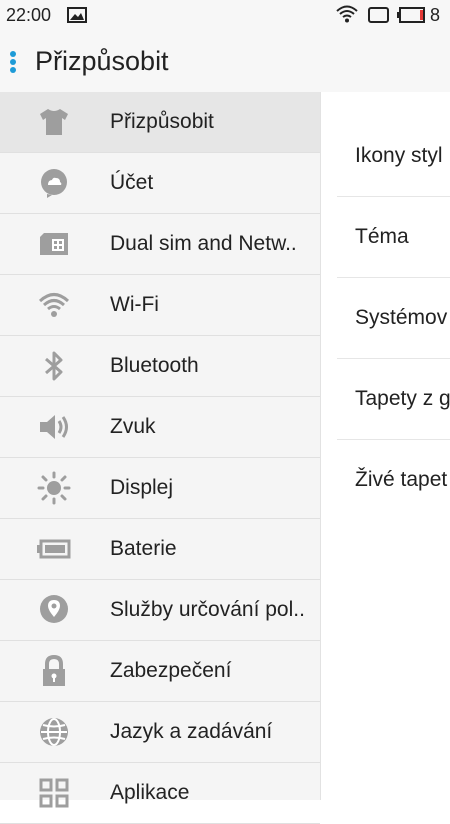 The image size is (450, 824). Describe the element at coordinates (191, 731) in the screenshot. I see `sidebar-item-label: Jazyk a zadávání` at that location.